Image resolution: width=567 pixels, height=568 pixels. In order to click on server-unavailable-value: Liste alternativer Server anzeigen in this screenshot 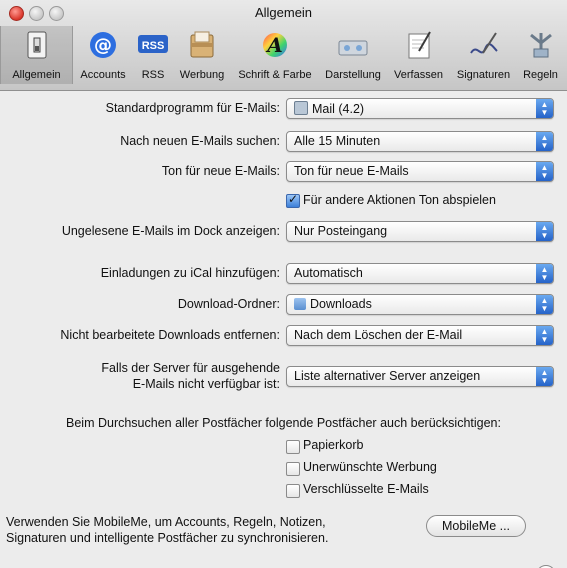, I will do `click(387, 376)`.